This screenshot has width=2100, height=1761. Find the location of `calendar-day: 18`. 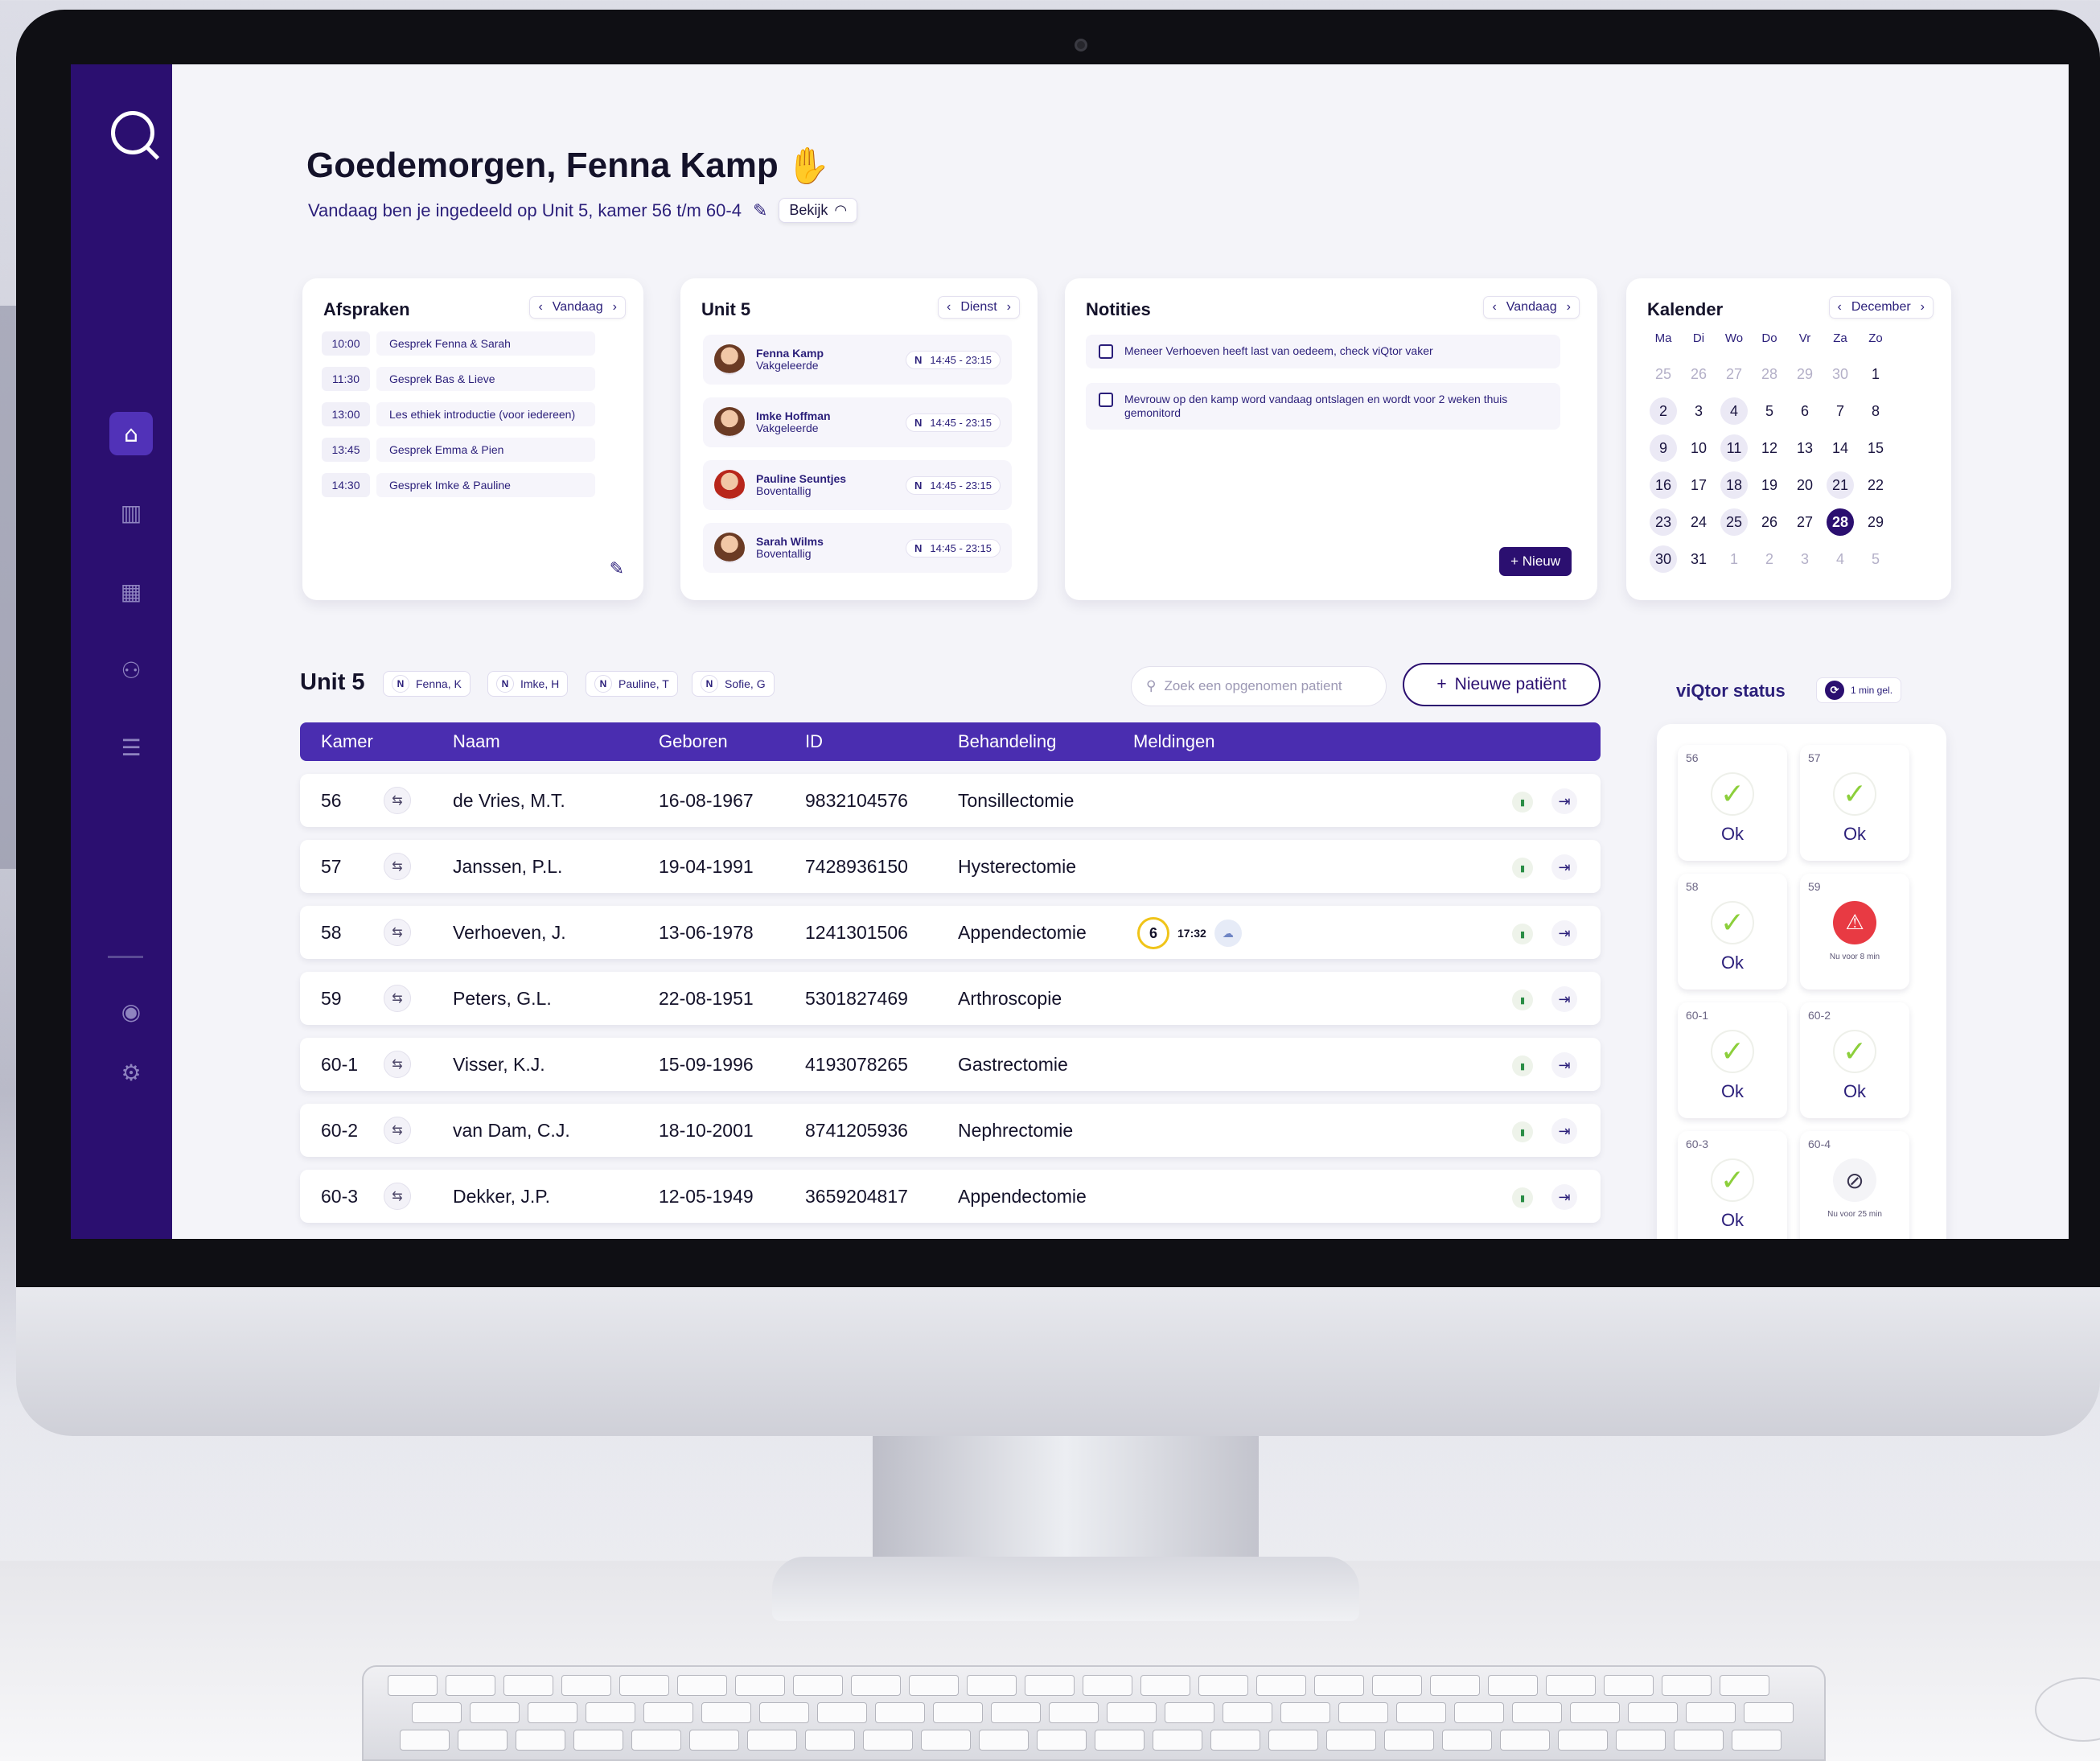

calendar-day: 18 is located at coordinates (1734, 485).